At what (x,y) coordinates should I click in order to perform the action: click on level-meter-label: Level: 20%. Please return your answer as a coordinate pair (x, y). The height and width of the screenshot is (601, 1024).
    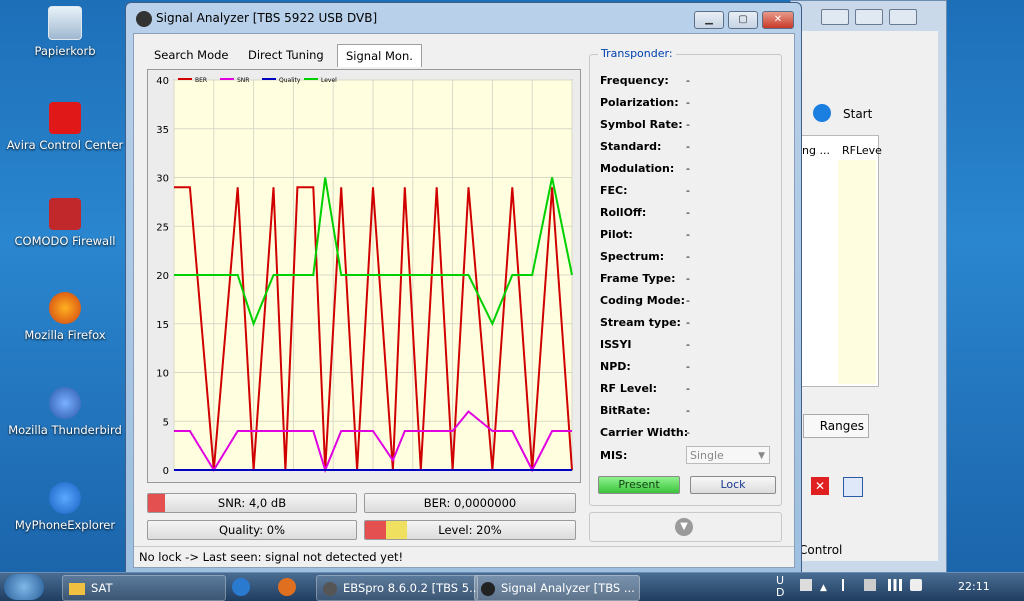
    Looking at the image, I should click on (470, 530).